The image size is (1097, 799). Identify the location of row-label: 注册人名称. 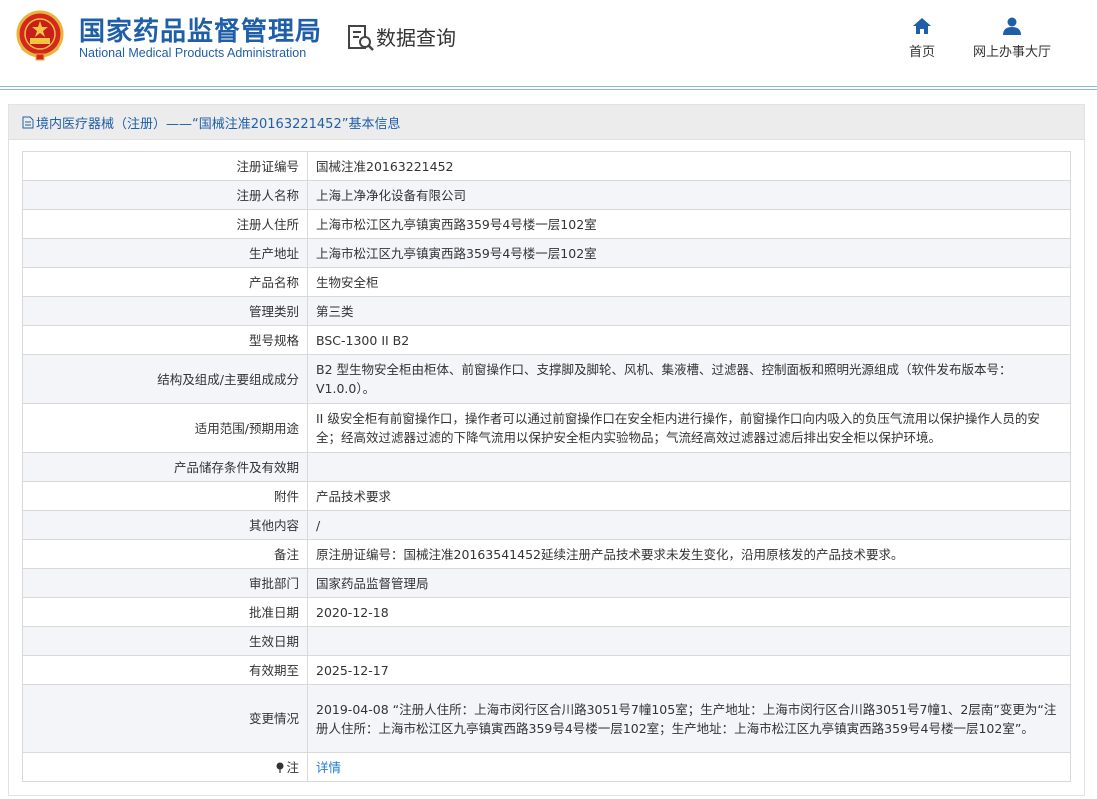
(165, 195).